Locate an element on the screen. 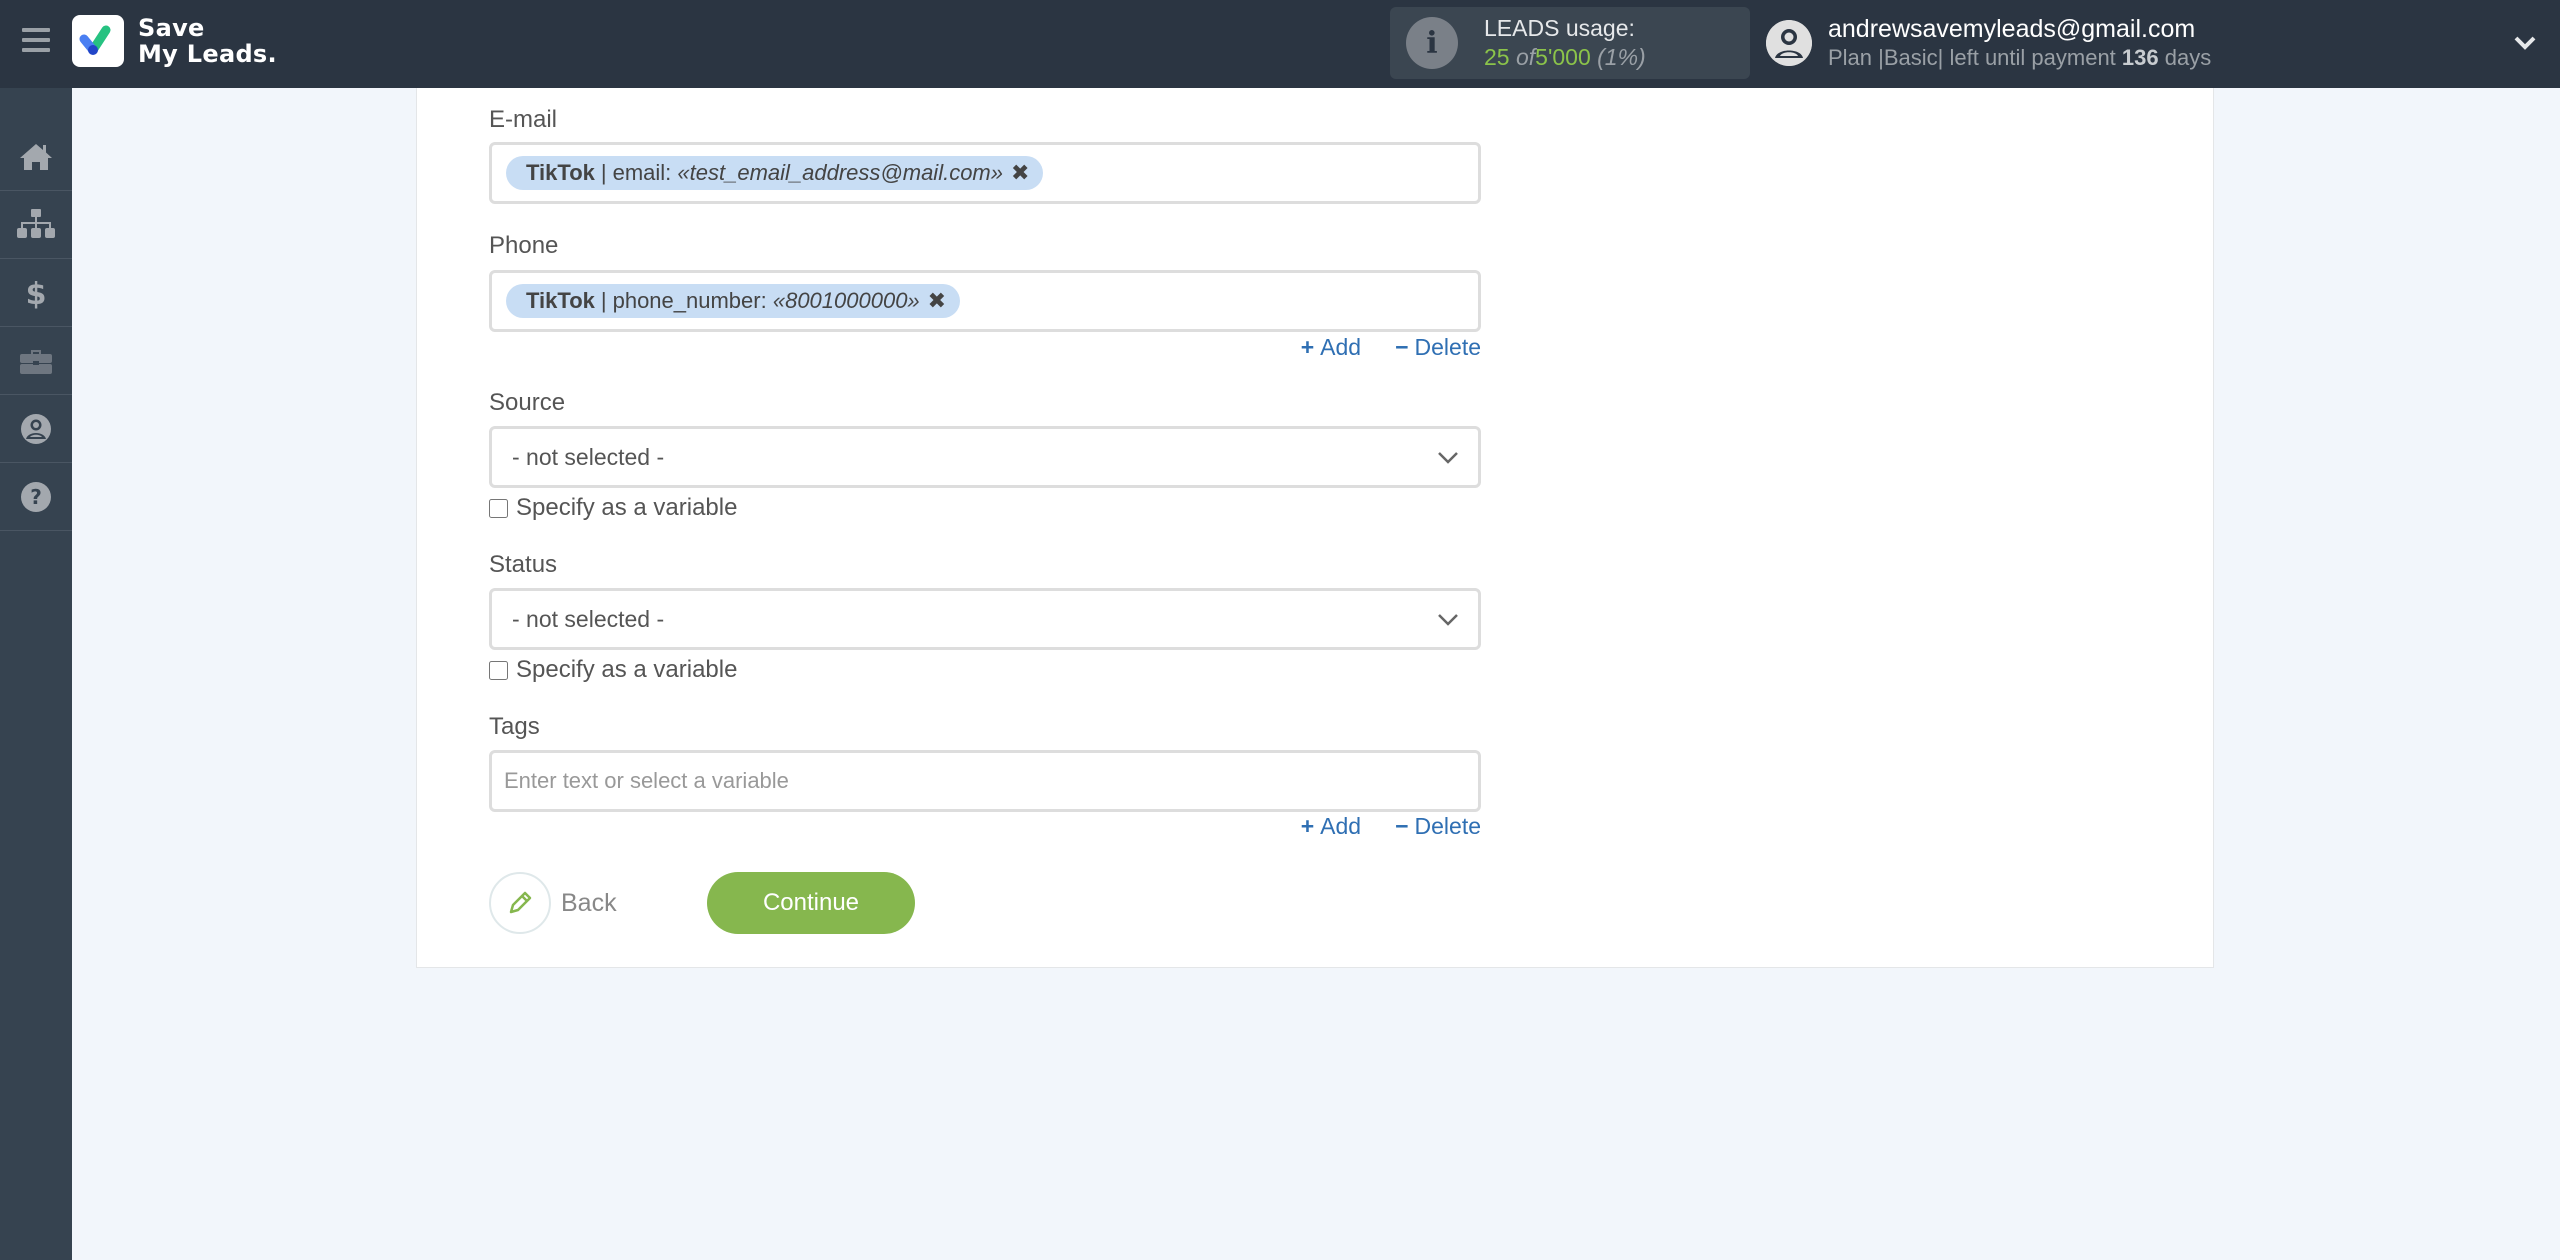 This screenshot has height=1260, width=2560. days-left: 136 is located at coordinates (2140, 57).